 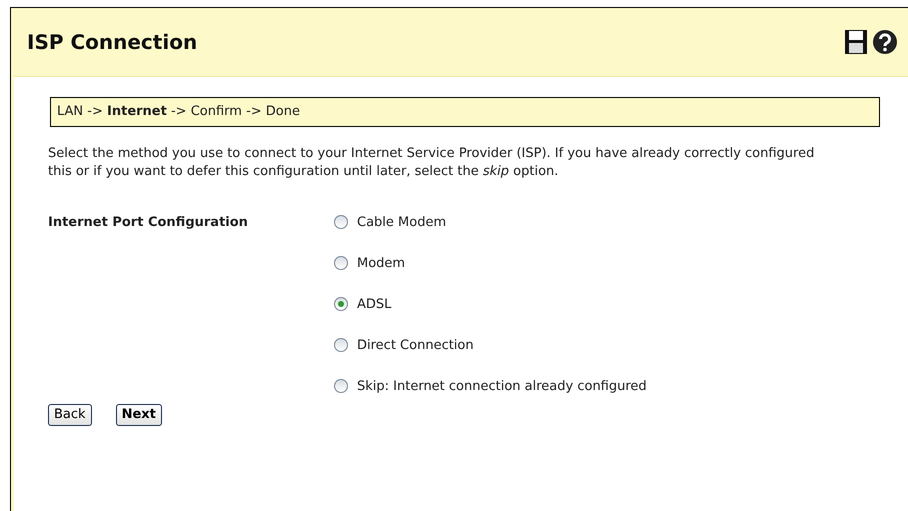 I want to click on field-label: Internet Port Configuration, so click(x=148, y=222).